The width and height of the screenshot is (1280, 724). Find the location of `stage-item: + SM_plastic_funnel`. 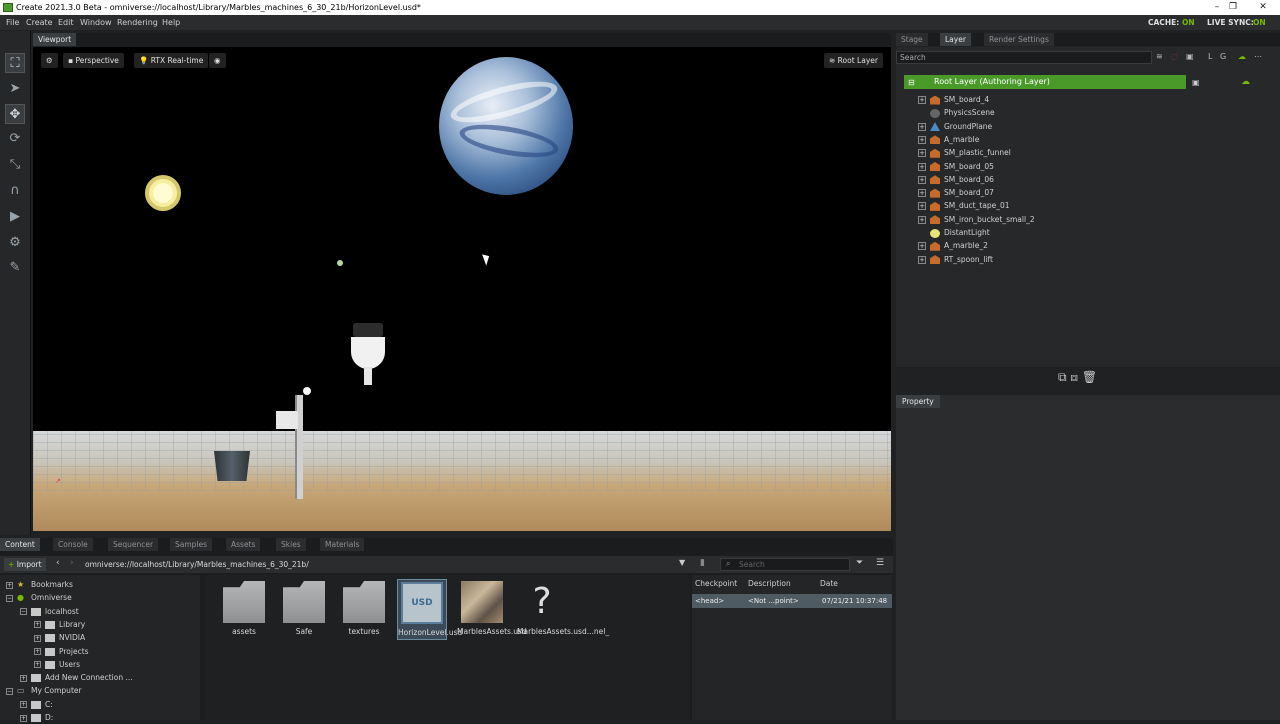

stage-item: + SM_plastic_funnel is located at coordinates (964, 152).